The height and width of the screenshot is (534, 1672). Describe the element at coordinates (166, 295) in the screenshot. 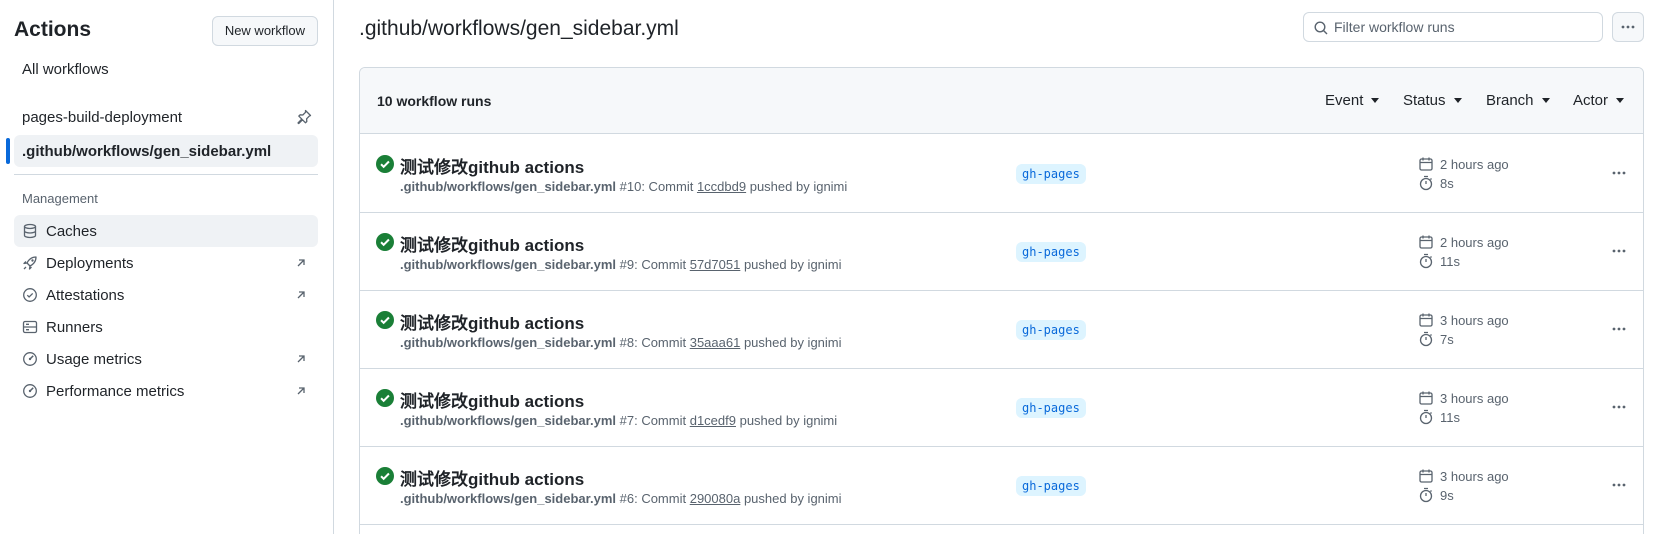

I see `sidebar-item-attestations: Attestations` at that location.